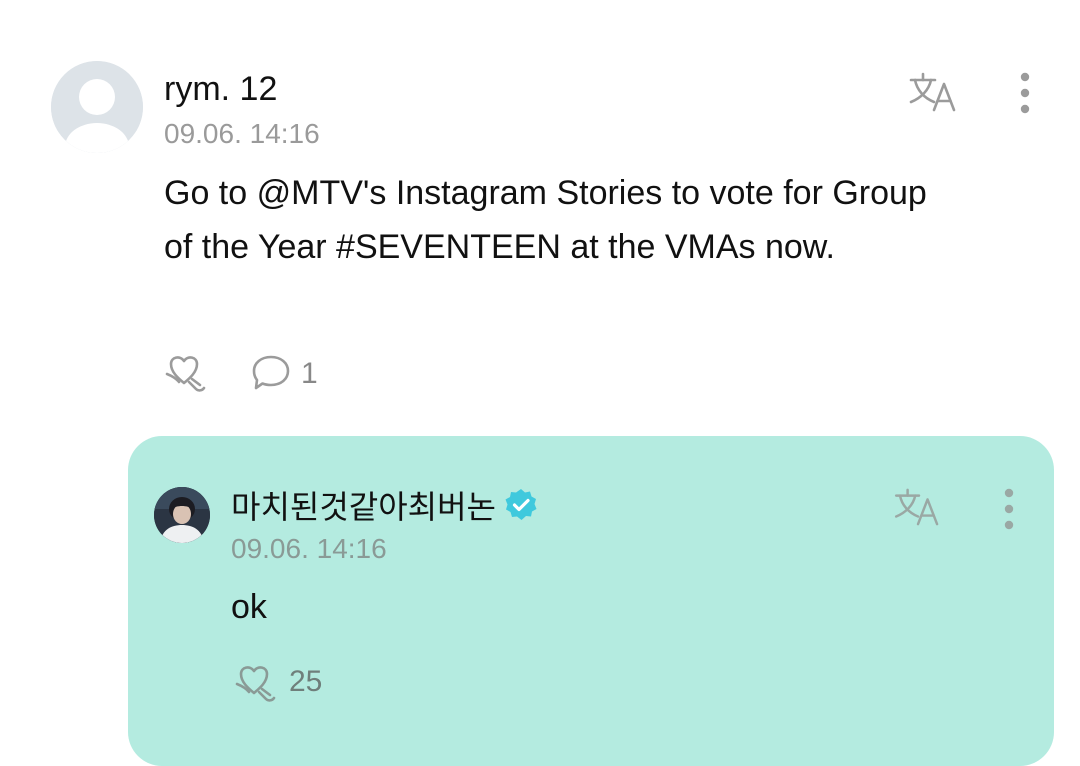 The image size is (1080, 766). I want to click on more-vertical-icon, so click(1025, 93).